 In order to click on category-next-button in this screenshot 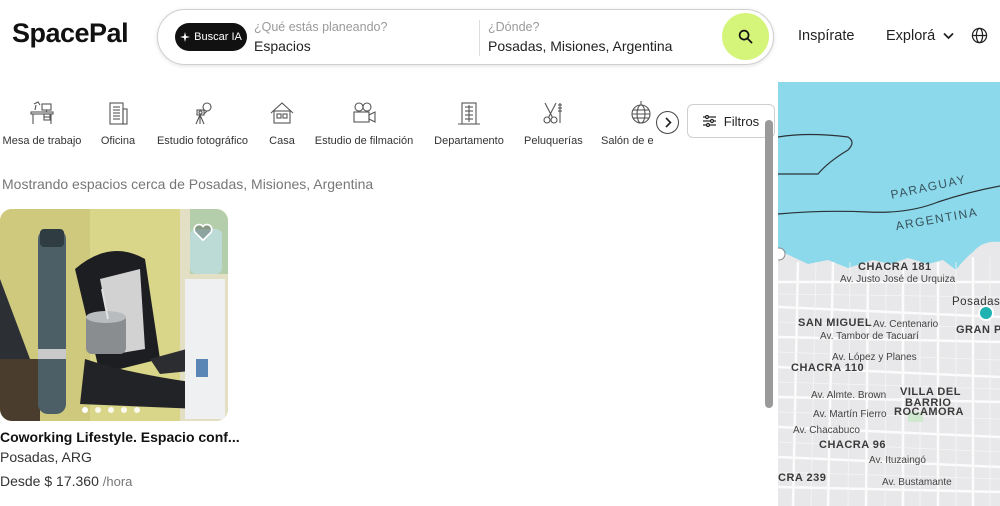, I will do `click(667, 122)`.